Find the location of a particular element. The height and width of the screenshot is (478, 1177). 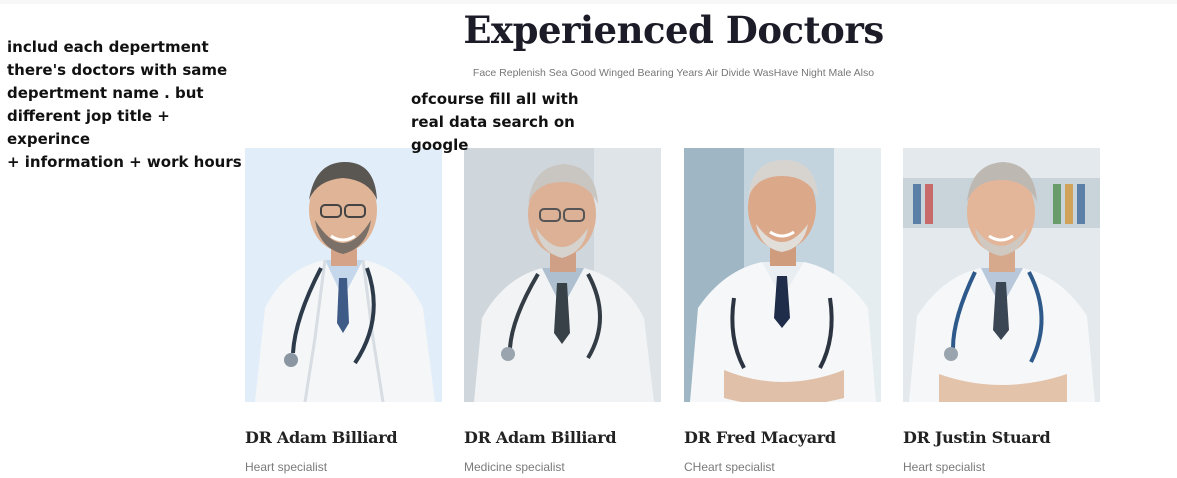

doctor-card: DR Adam Billiard Heart specialist is located at coordinates (343, 311).